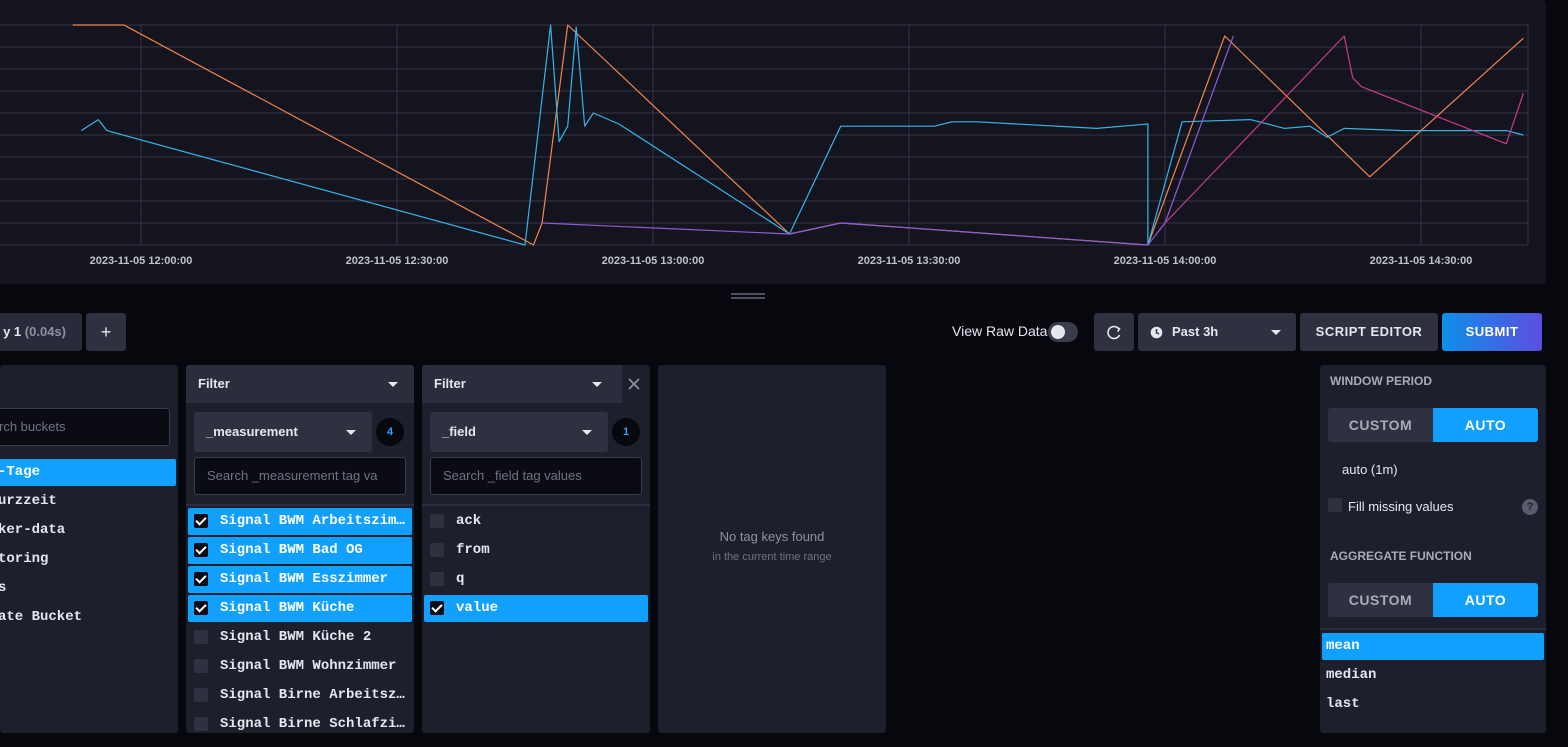  Describe the element at coordinates (1421, 261) in the screenshot. I see `x-tick-label: 2023-11-05 14:30:00` at that location.